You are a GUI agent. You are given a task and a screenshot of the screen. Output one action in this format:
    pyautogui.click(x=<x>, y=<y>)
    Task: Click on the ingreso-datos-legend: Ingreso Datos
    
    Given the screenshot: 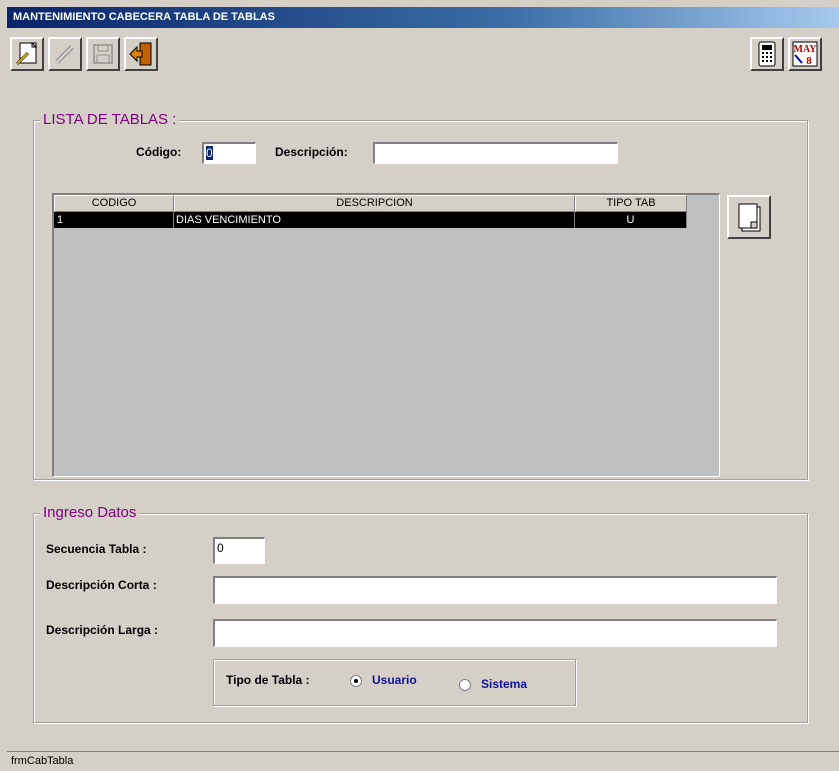 What is the action you would take?
    pyautogui.click(x=90, y=512)
    